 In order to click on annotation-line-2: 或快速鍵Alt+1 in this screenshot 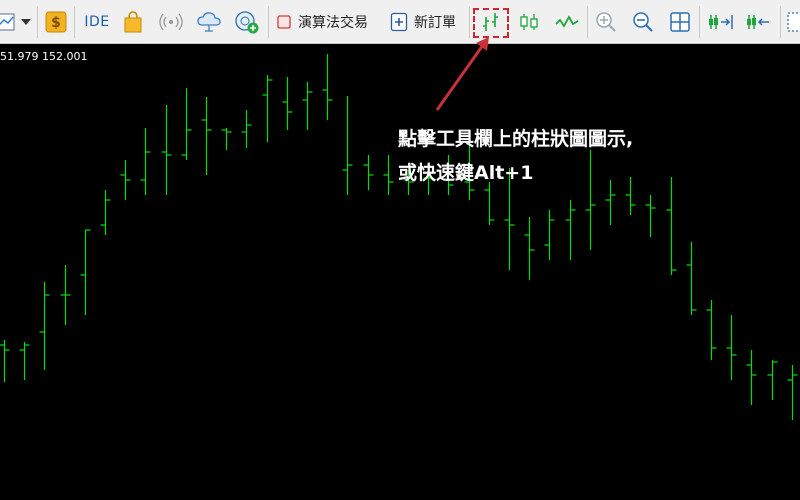, I will do `click(466, 173)`.